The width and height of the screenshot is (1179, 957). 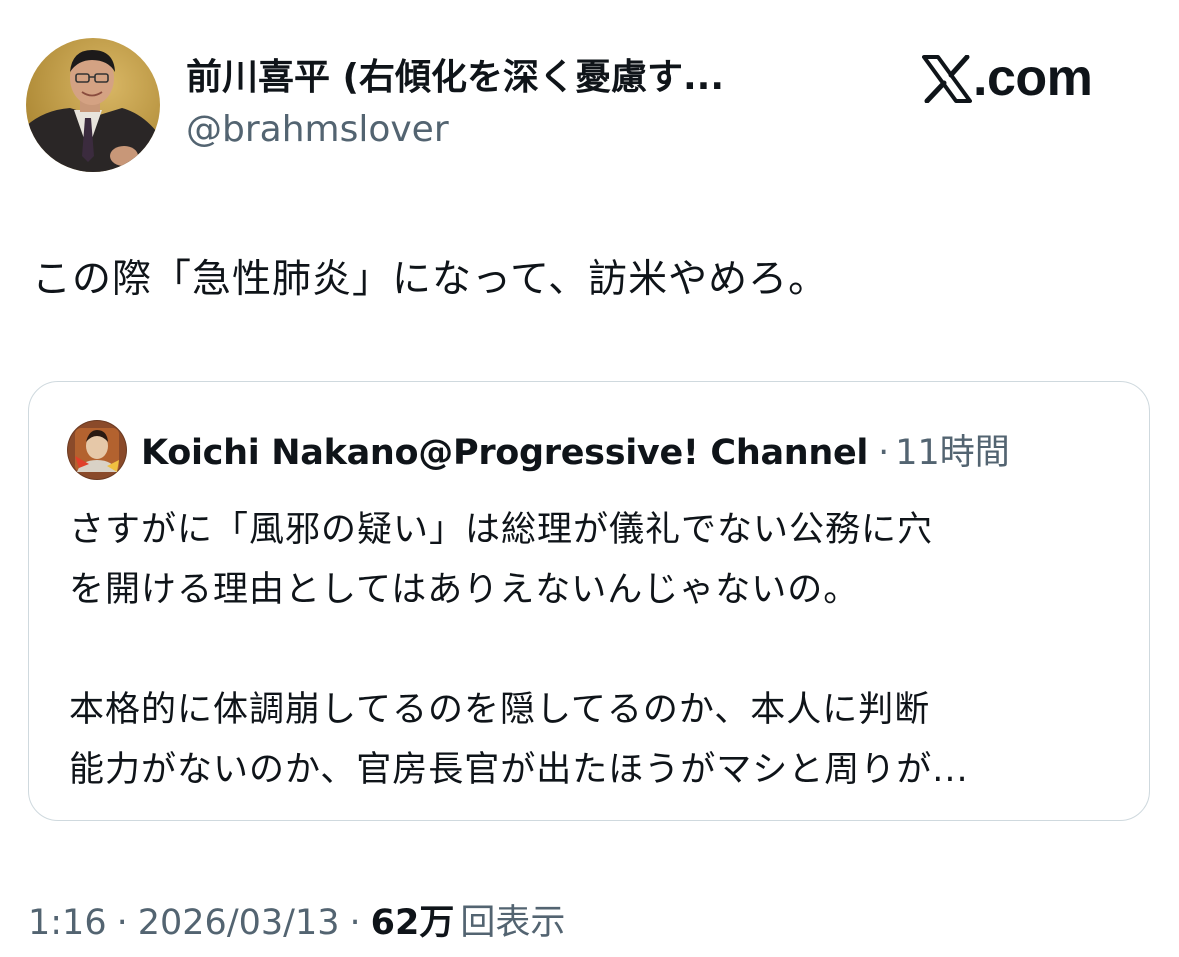 I want to click on tweet-meta: 1:16 · 2026/03/13 · 62万 回表示, so click(x=296, y=919).